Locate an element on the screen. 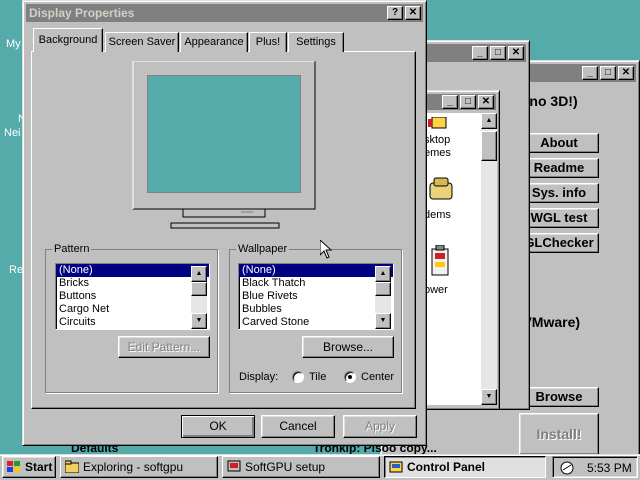 Image resolution: width=640 pixels, height=480 pixels. system-tray: 5:53 PM is located at coordinates (595, 467).